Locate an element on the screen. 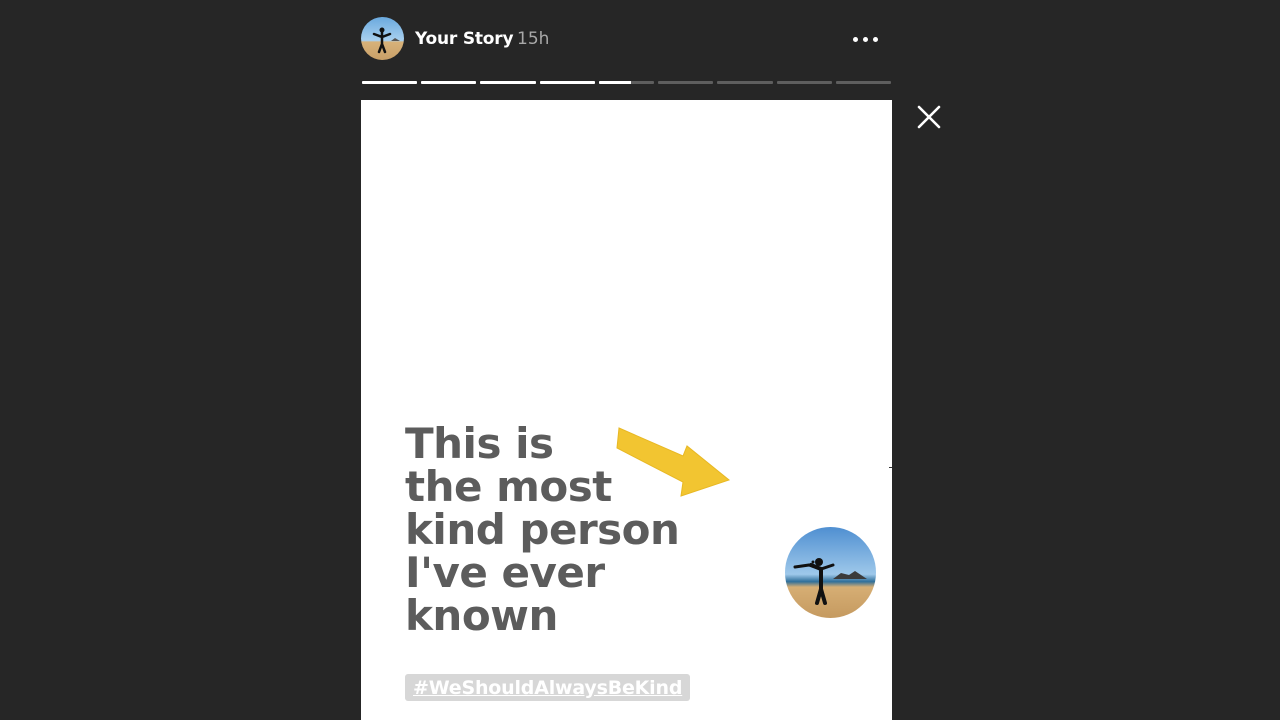 The width and height of the screenshot is (1280, 720). story-header: Your Story 15h is located at coordinates (626, 39).